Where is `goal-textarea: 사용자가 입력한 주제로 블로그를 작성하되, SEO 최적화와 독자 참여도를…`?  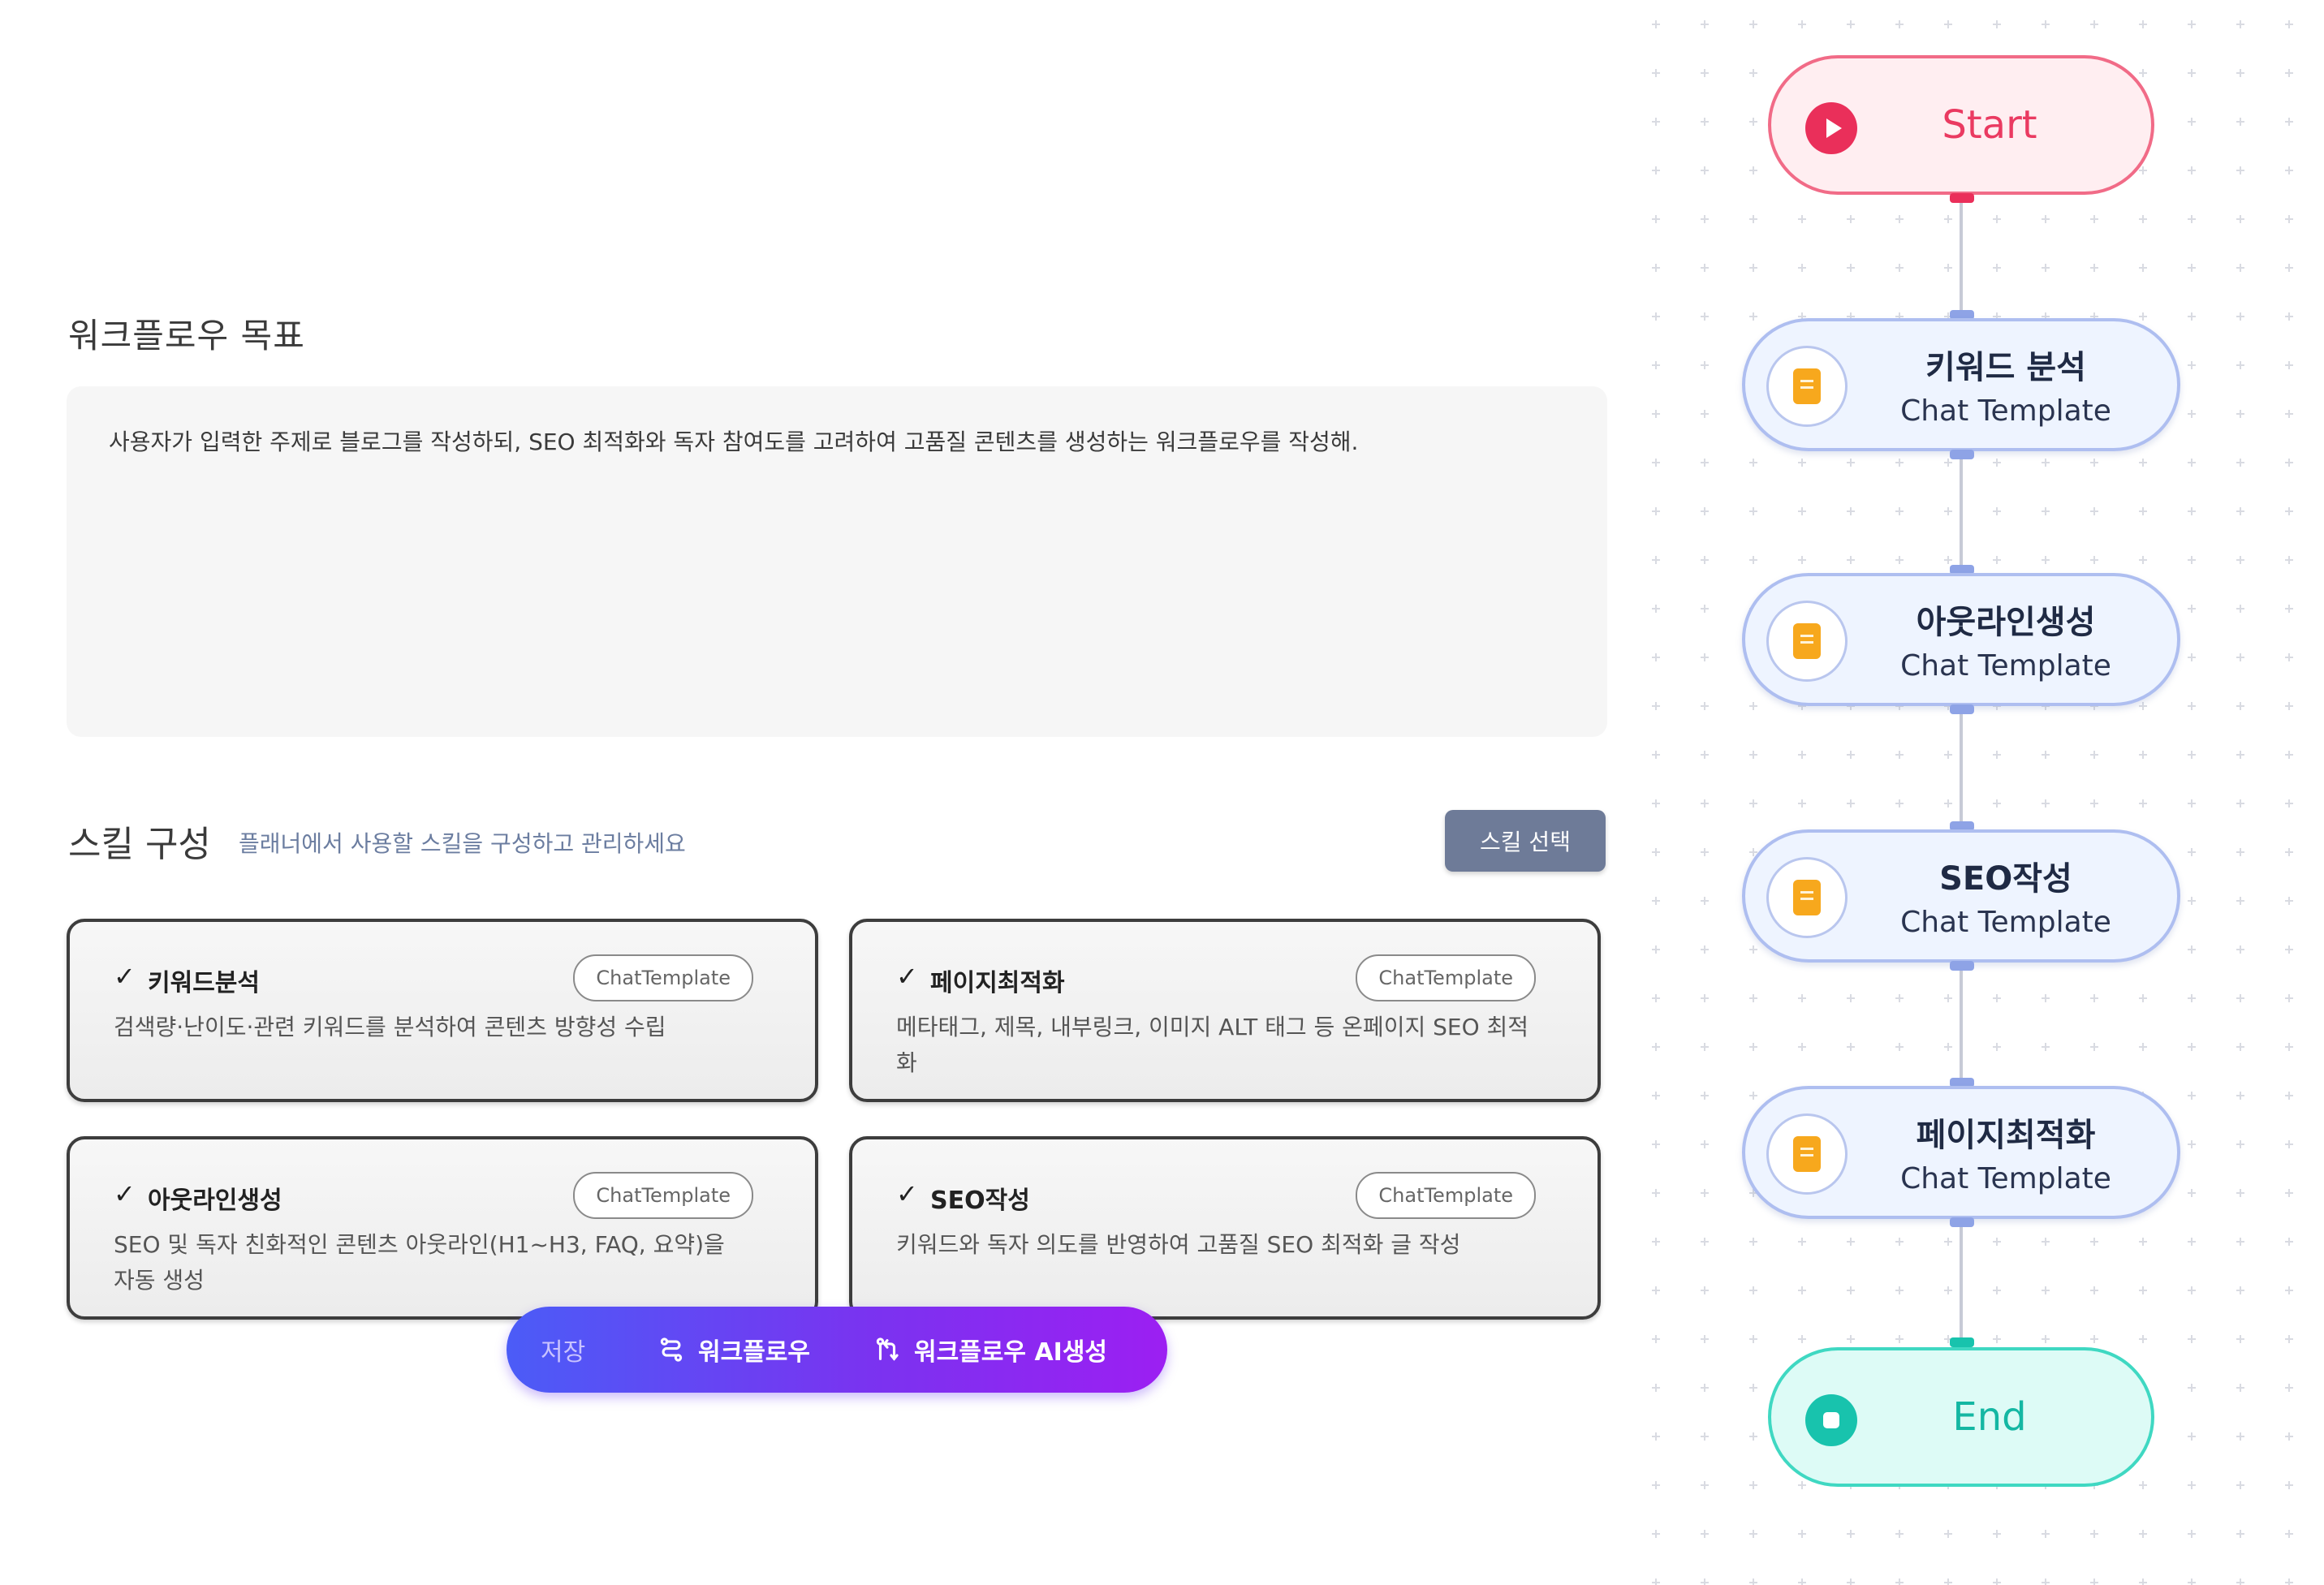
goal-textarea: 사용자가 입력한 주제로 블로그를 작성하되, SEO 최적화와 독자 참여도를… is located at coordinates (837, 561).